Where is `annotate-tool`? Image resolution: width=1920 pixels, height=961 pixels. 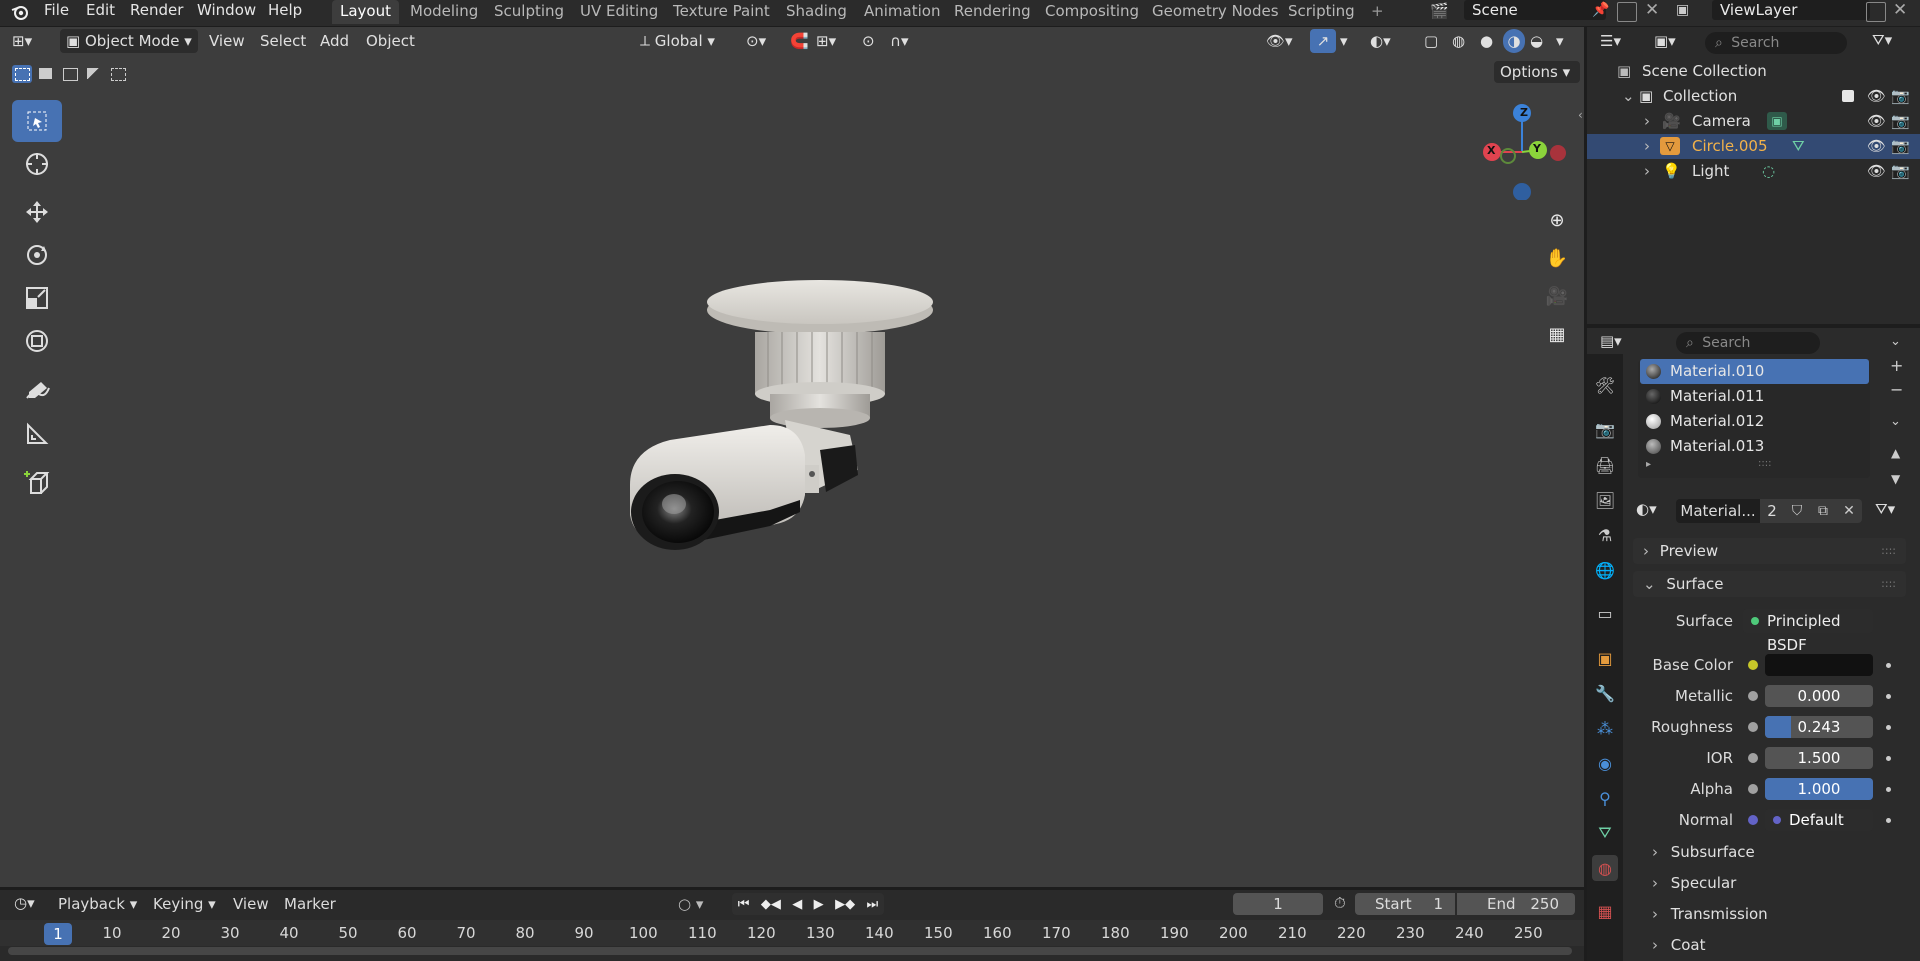 annotate-tool is located at coordinates (37, 391).